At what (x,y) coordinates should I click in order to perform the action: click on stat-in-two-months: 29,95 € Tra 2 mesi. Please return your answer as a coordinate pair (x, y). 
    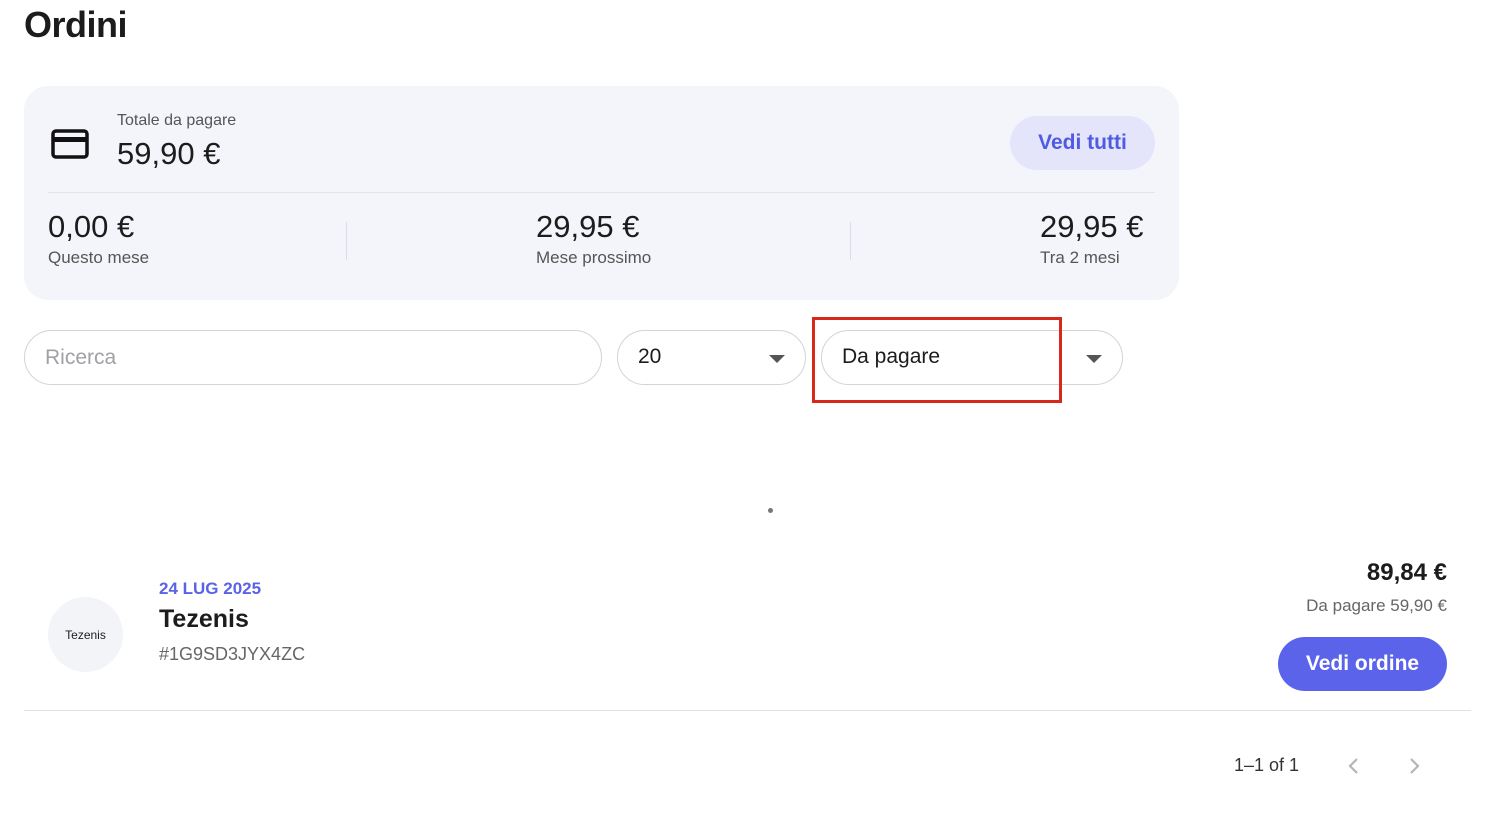
    Looking at the image, I should click on (1092, 238).